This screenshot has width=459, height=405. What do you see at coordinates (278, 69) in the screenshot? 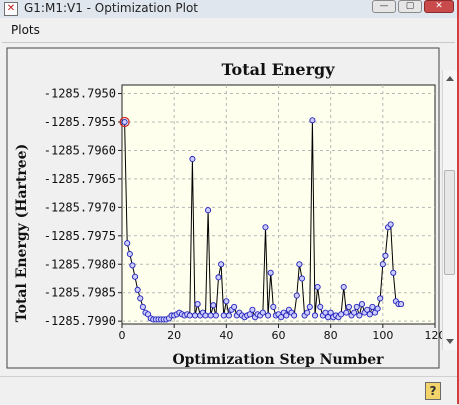
I see `chart-title: Total Energy` at bounding box center [278, 69].